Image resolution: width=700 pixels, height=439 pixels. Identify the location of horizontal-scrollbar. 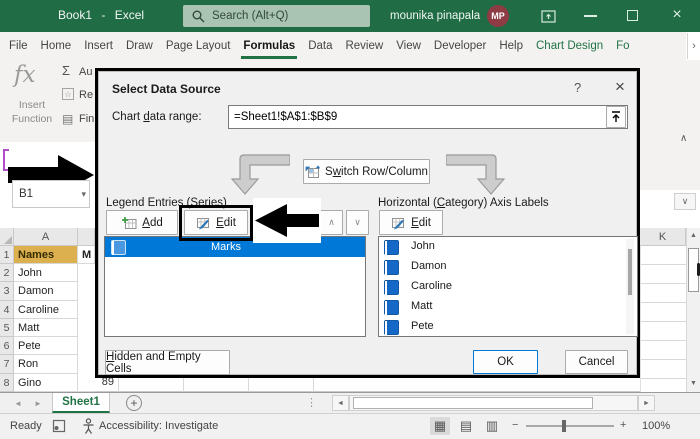
(493, 403).